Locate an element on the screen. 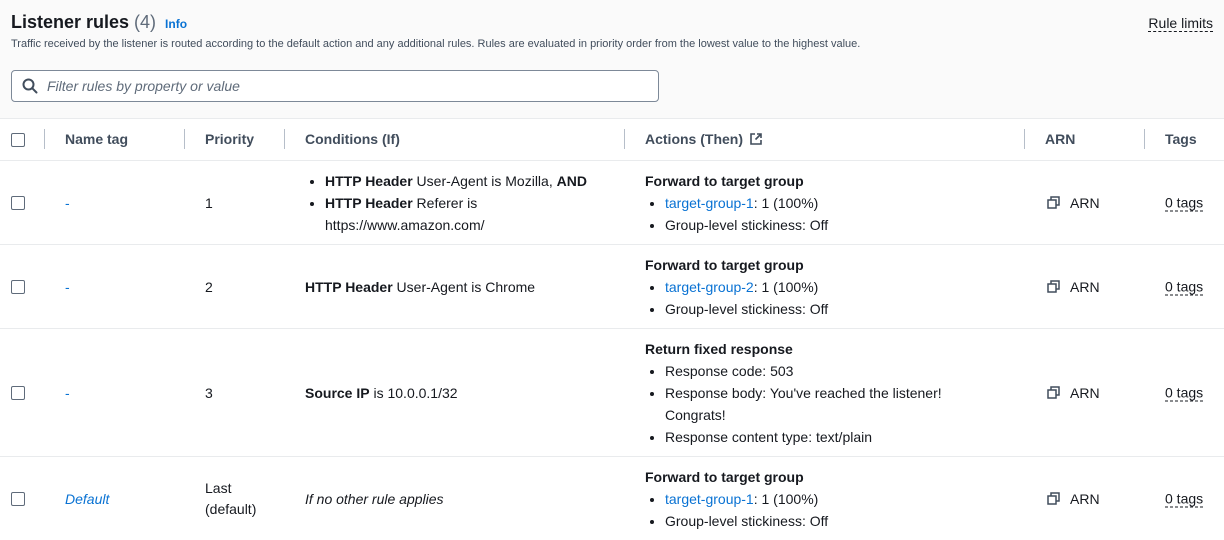 This screenshot has width=1224, height=540. filter-input is located at coordinates (351, 86).